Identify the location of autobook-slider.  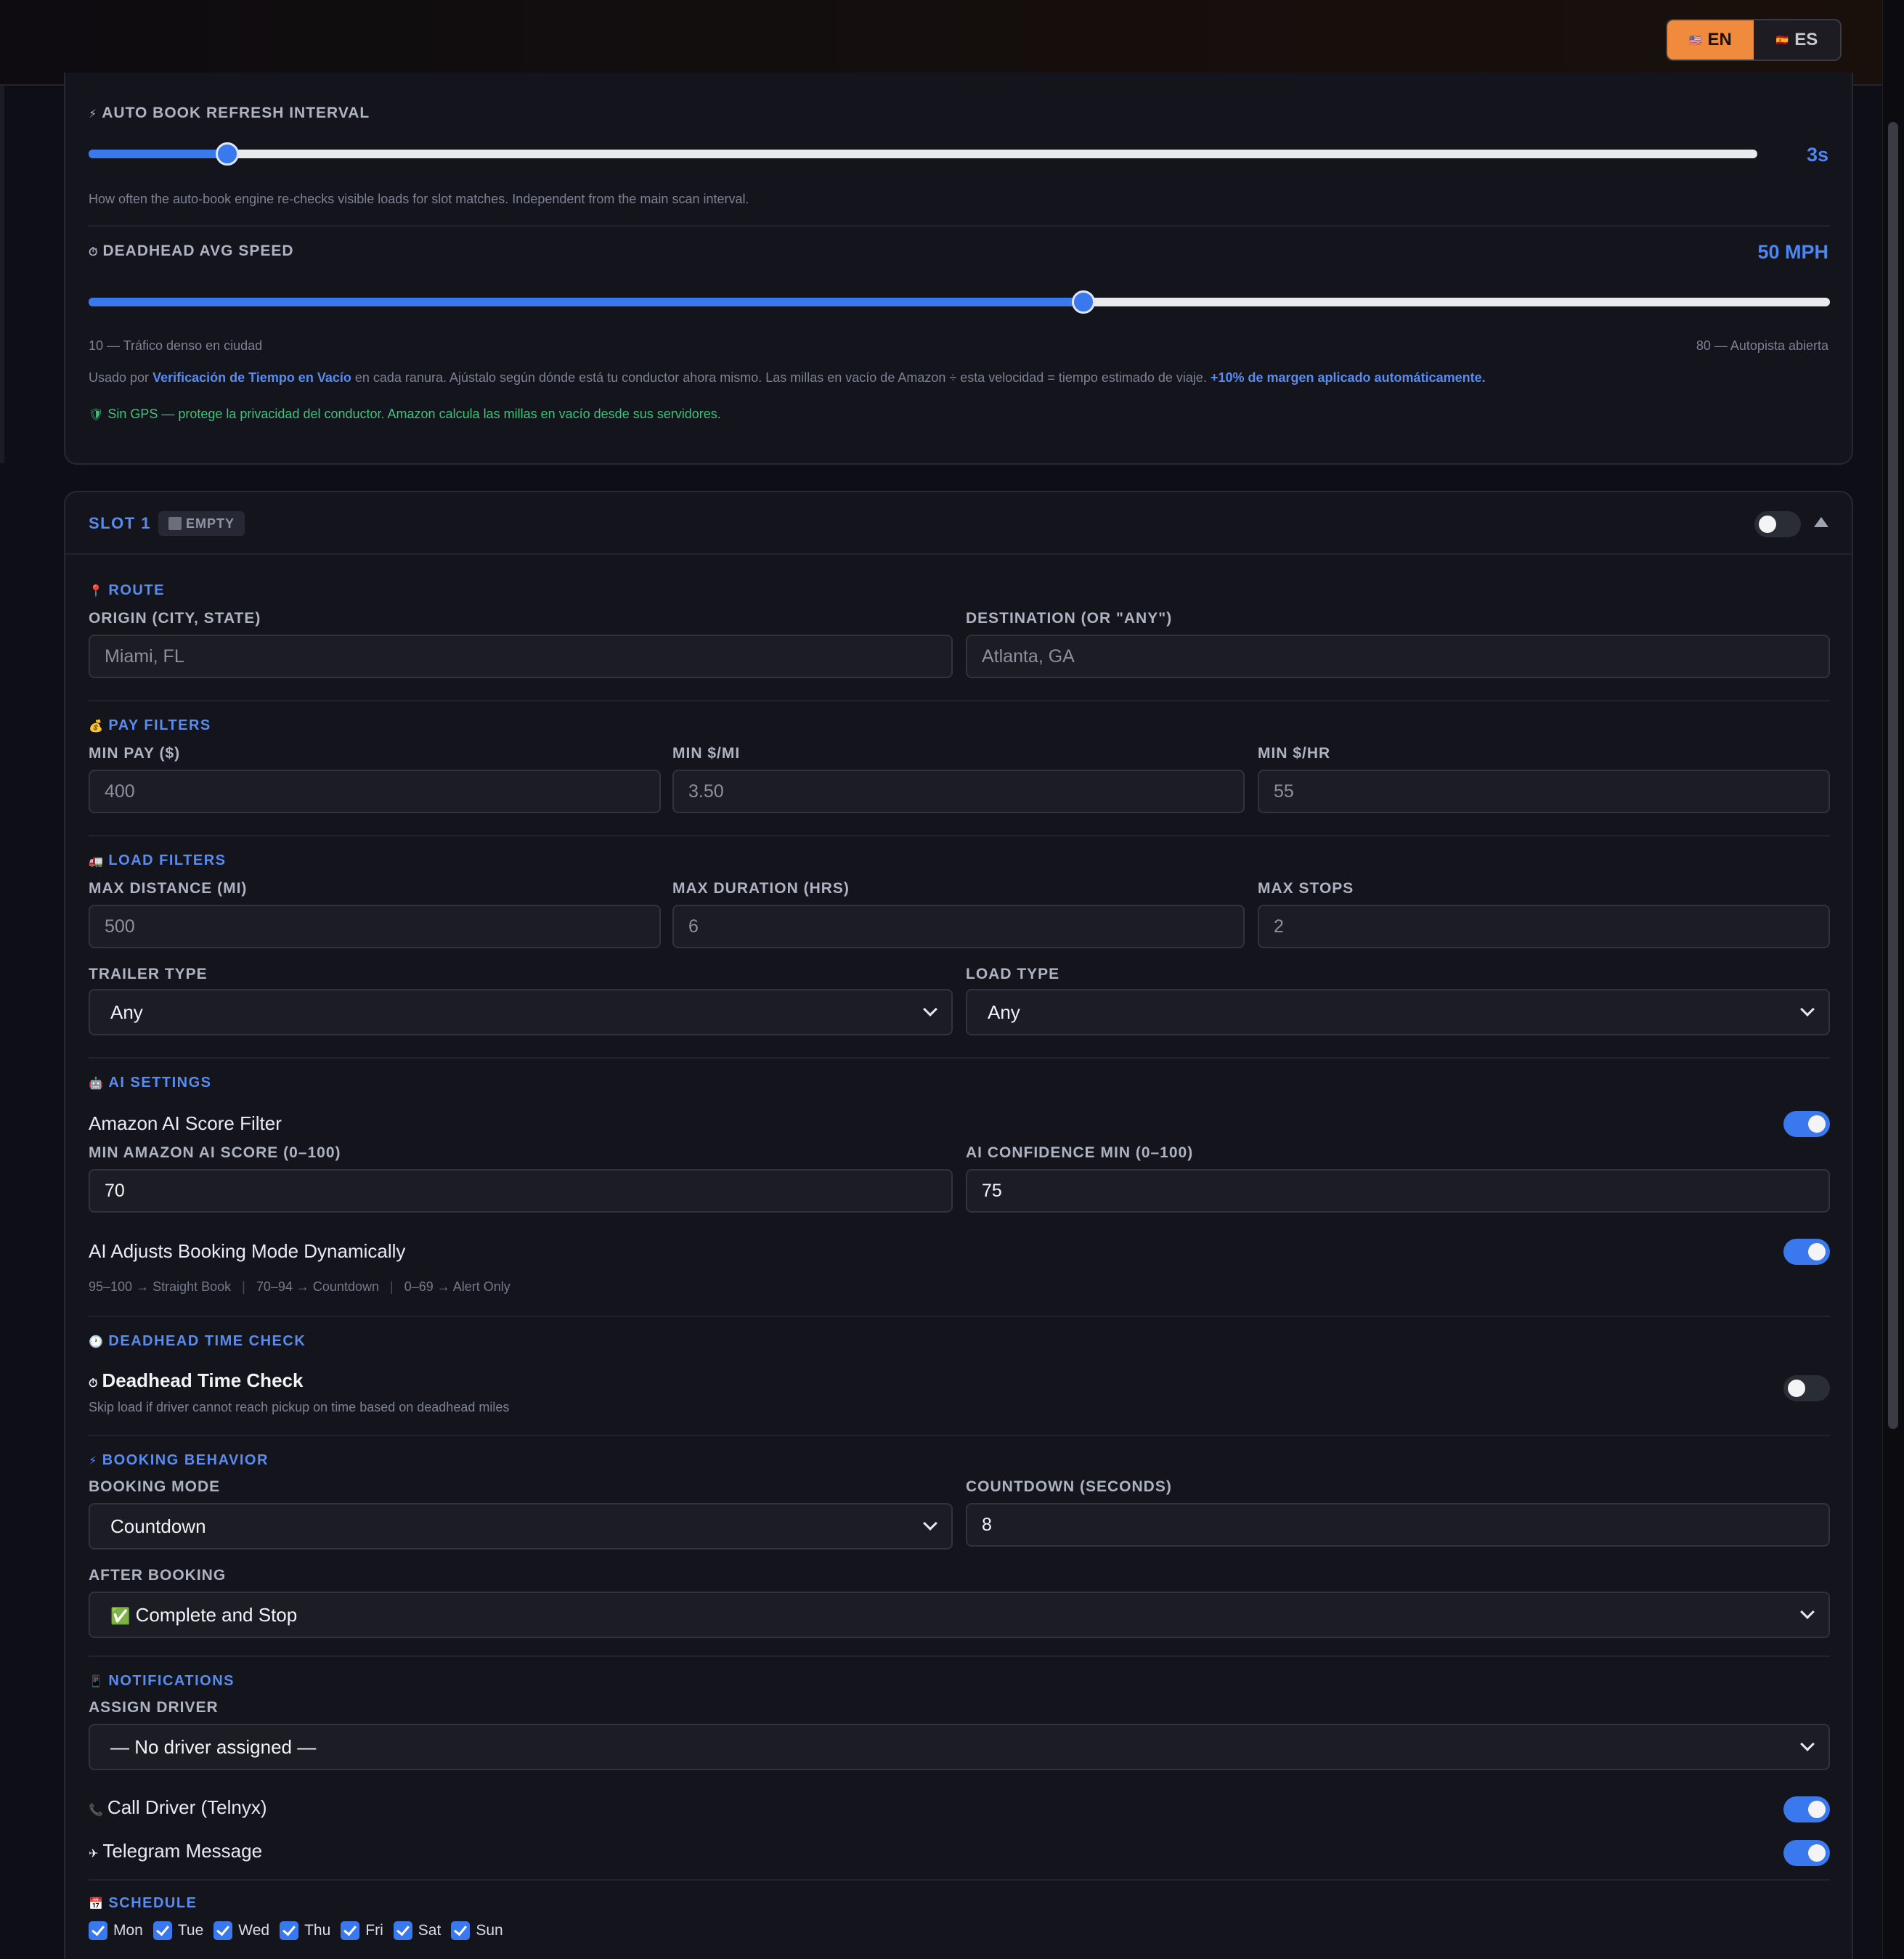
(923, 154).